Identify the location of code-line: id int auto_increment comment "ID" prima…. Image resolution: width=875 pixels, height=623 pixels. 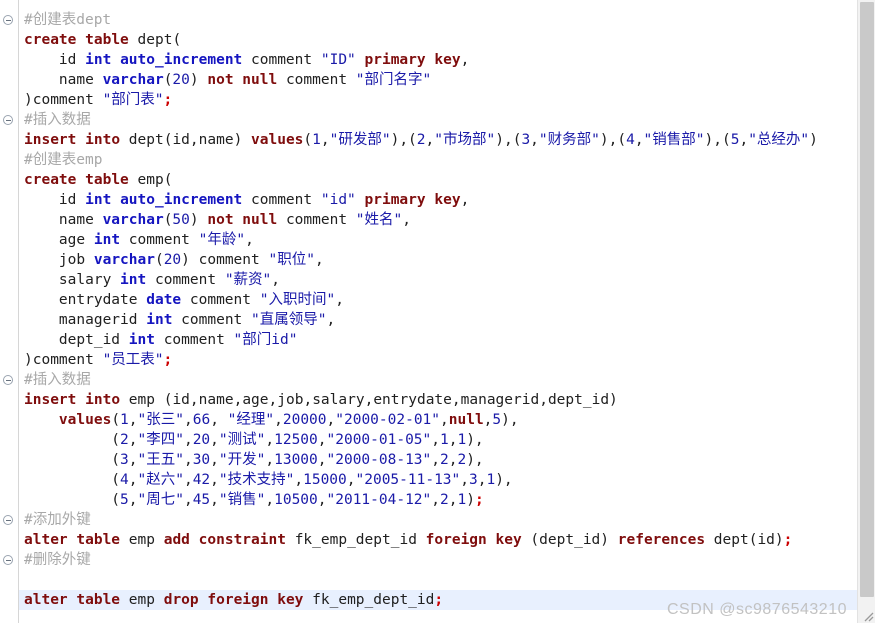
(428, 60).